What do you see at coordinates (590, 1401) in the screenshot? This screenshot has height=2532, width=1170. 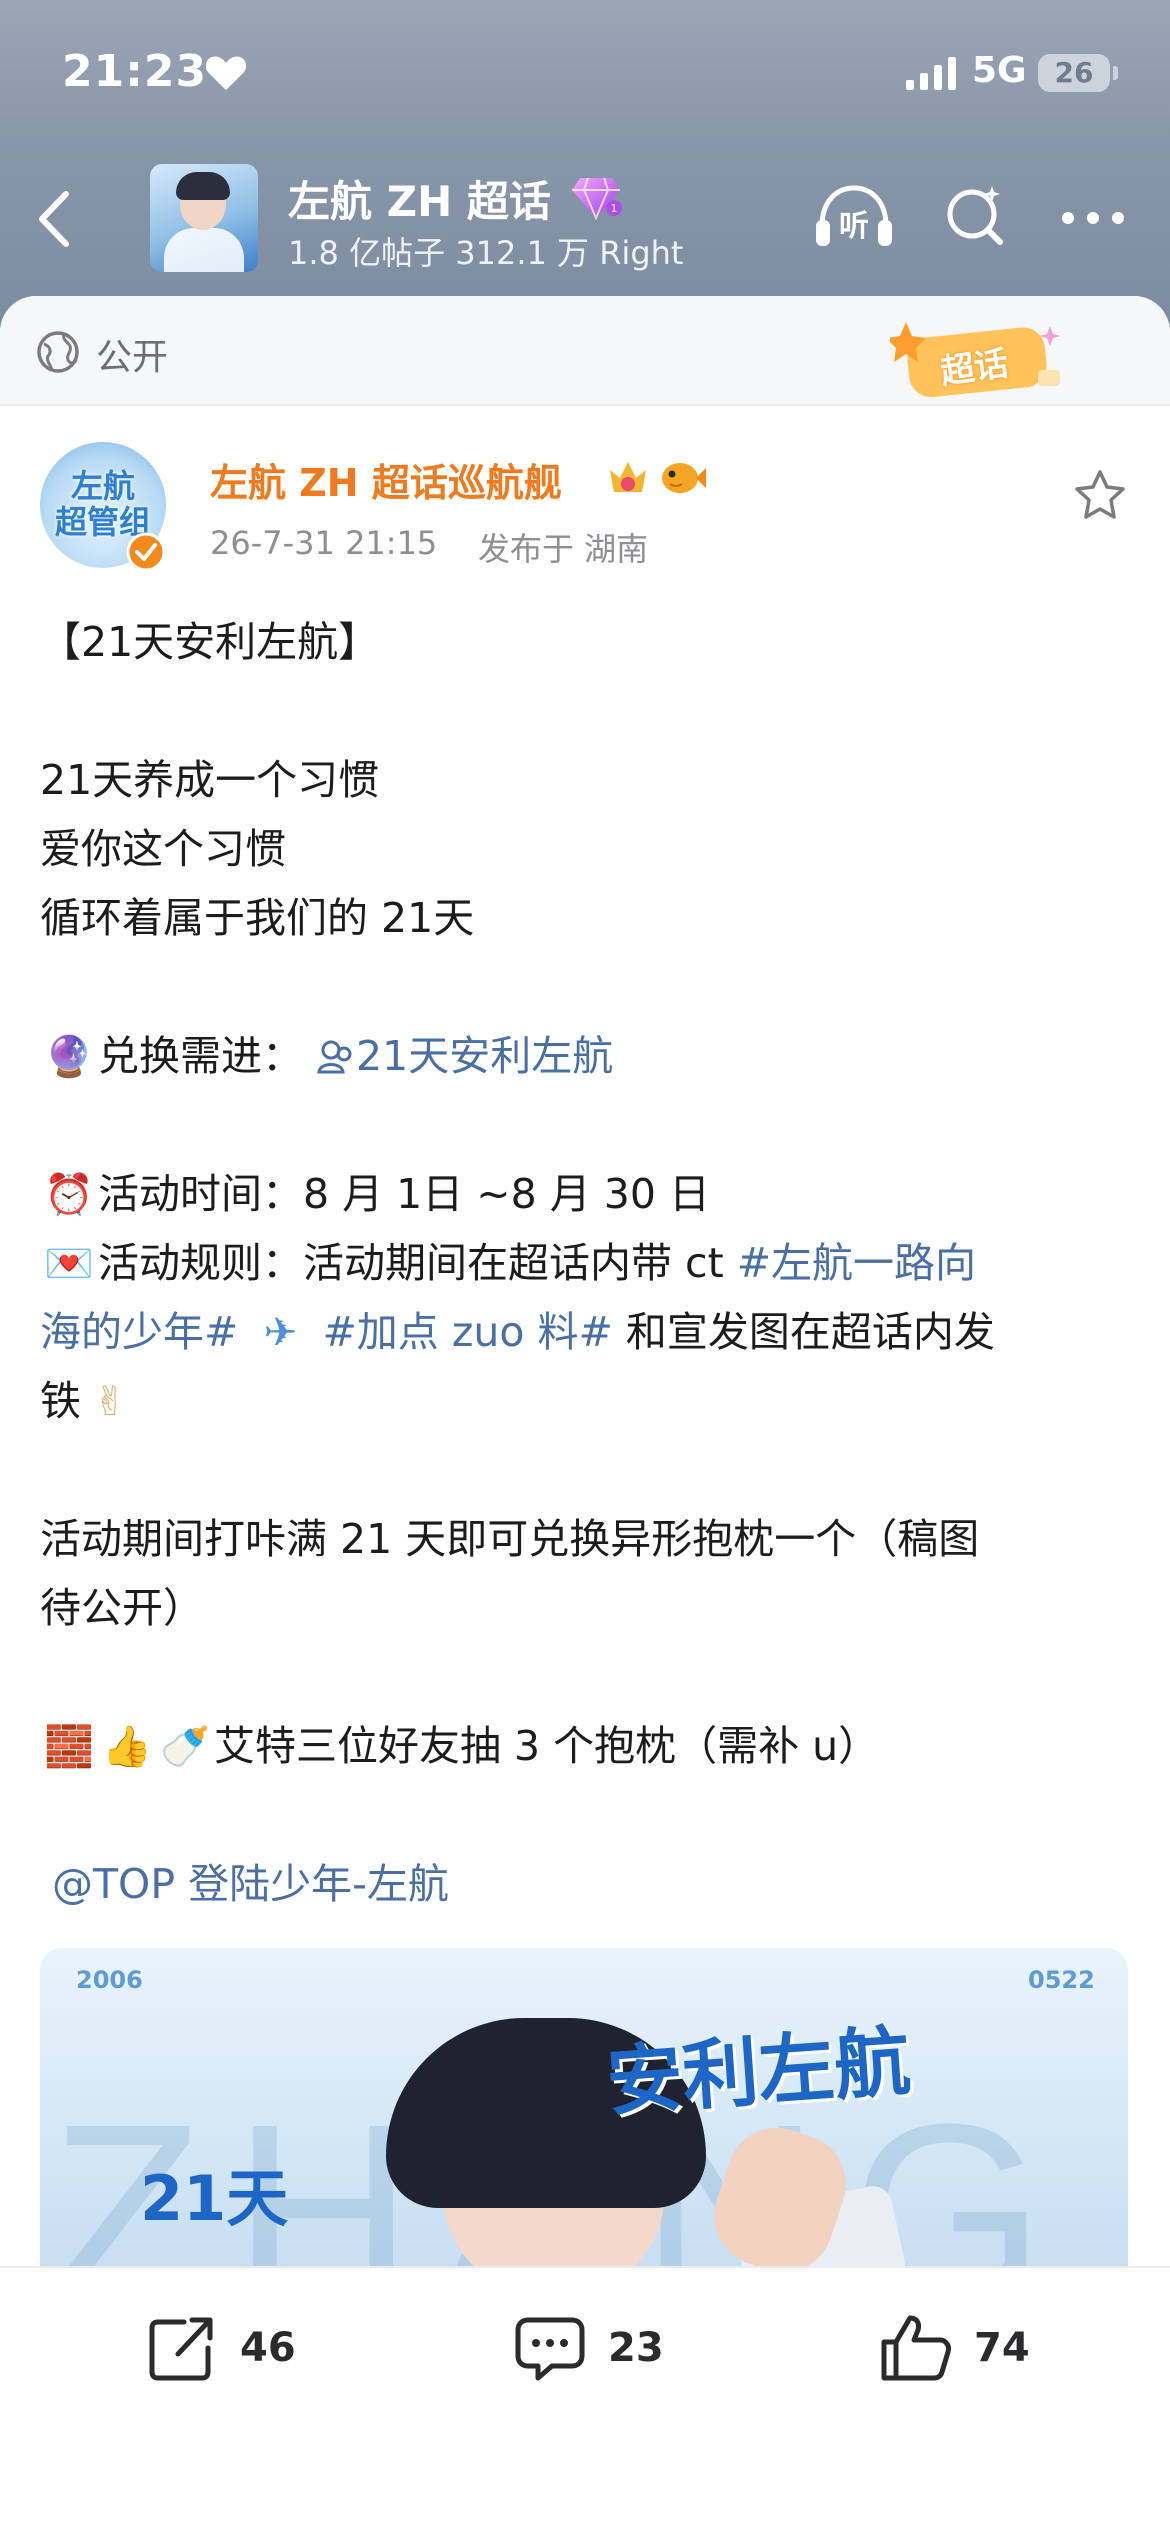 I see `rule-line-3: 铁 ✌` at bounding box center [590, 1401].